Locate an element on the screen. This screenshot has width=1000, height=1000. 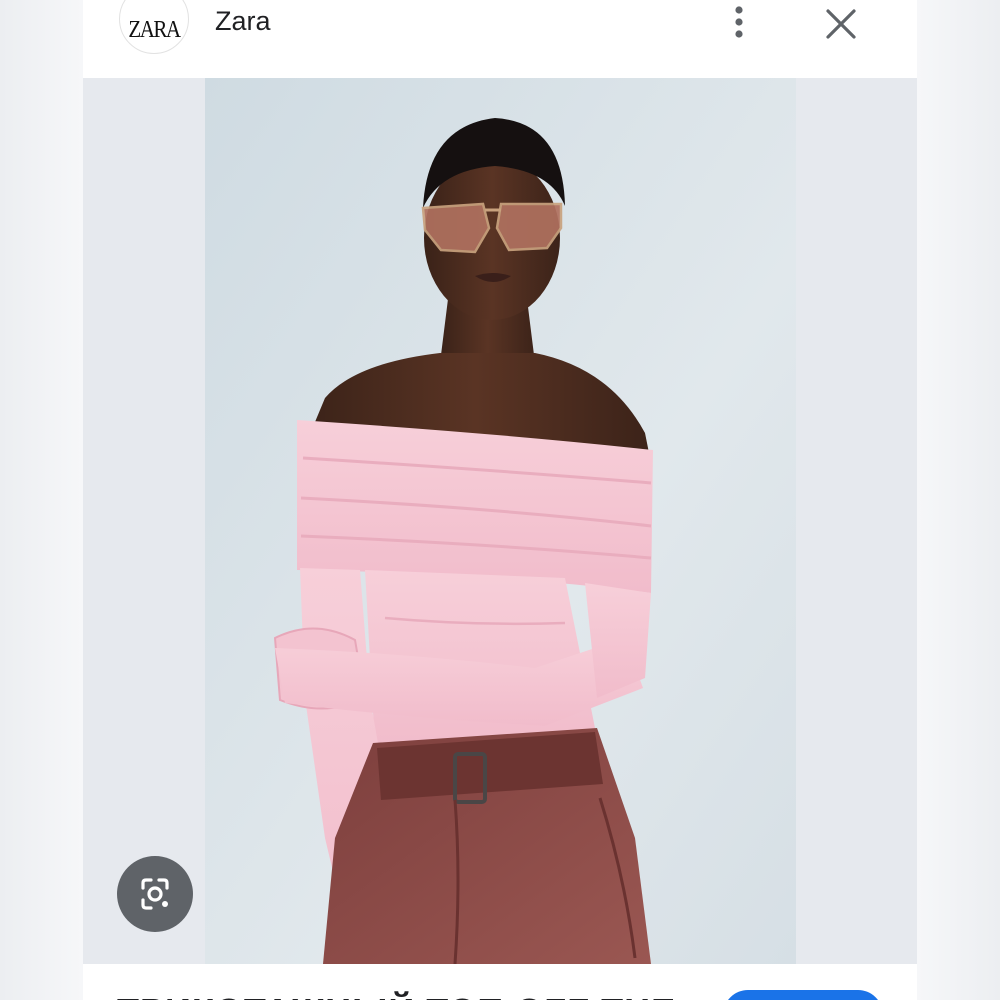
close-button is located at coordinates (841, 24).